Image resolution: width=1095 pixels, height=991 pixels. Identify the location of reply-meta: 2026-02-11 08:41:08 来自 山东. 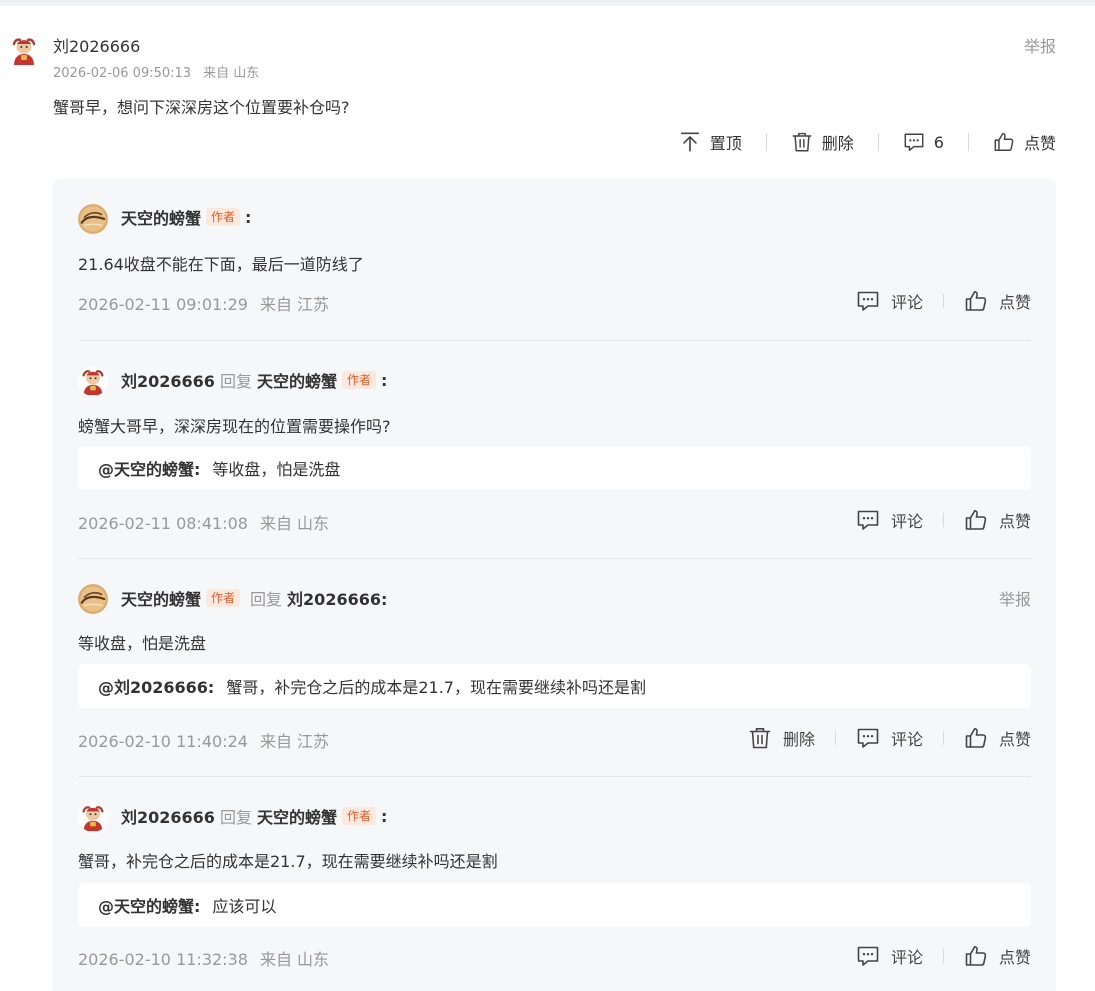
(203, 522).